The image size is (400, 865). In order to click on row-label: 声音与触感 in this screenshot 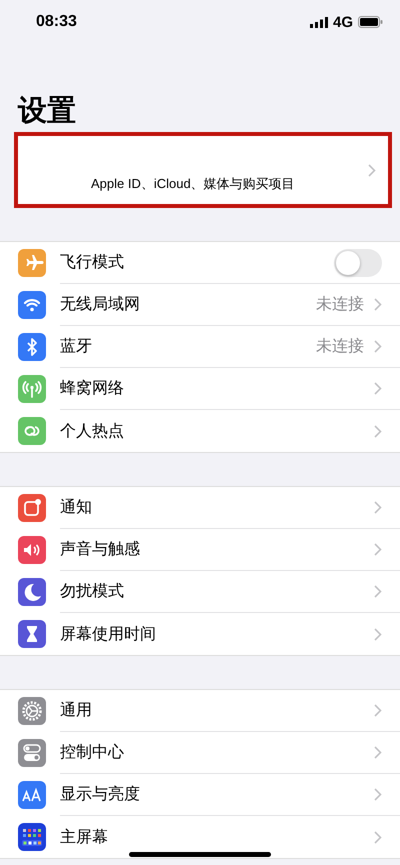, I will do `click(100, 549)`.